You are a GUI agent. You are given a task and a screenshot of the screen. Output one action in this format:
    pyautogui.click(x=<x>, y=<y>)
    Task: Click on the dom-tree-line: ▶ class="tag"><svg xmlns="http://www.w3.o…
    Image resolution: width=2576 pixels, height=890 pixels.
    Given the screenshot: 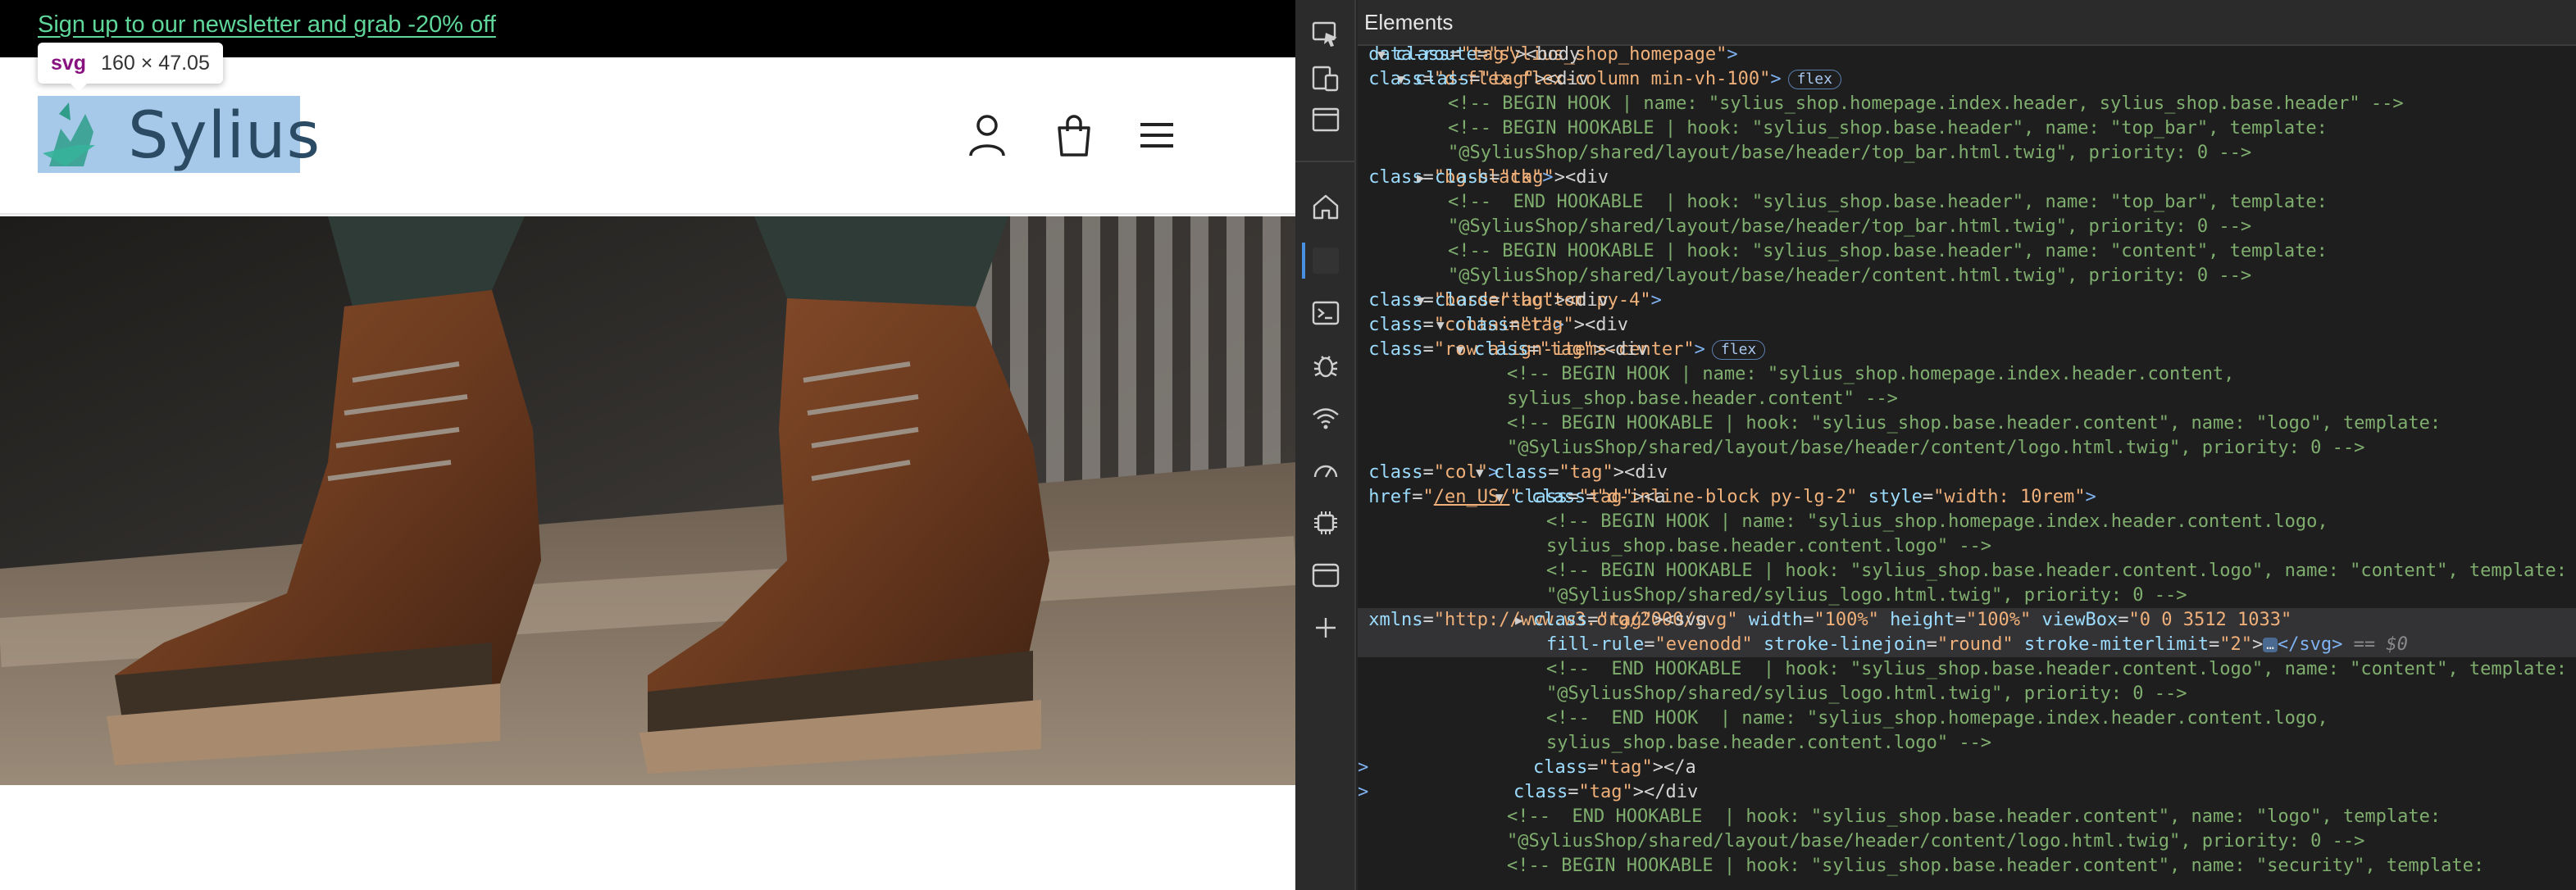 What is the action you would take?
    pyautogui.click(x=1967, y=620)
    